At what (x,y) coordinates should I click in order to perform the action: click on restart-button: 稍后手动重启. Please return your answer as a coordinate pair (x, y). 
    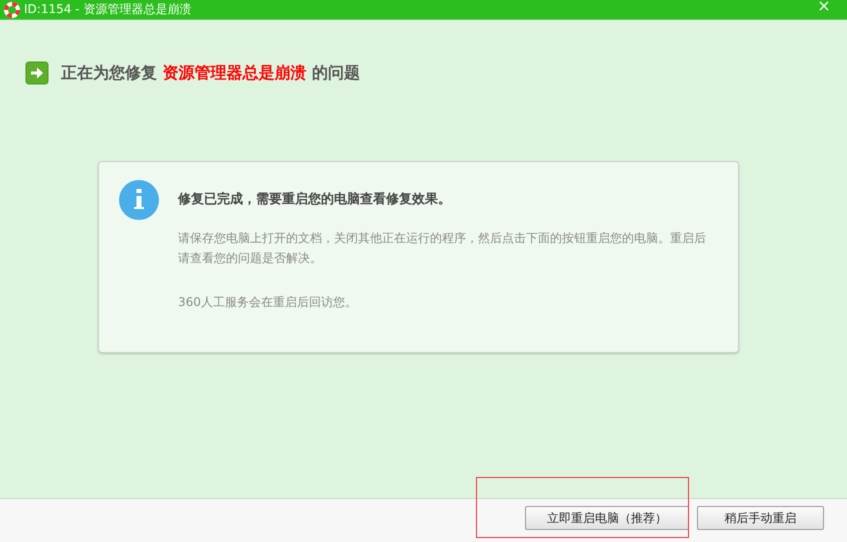
    Looking at the image, I should click on (760, 518).